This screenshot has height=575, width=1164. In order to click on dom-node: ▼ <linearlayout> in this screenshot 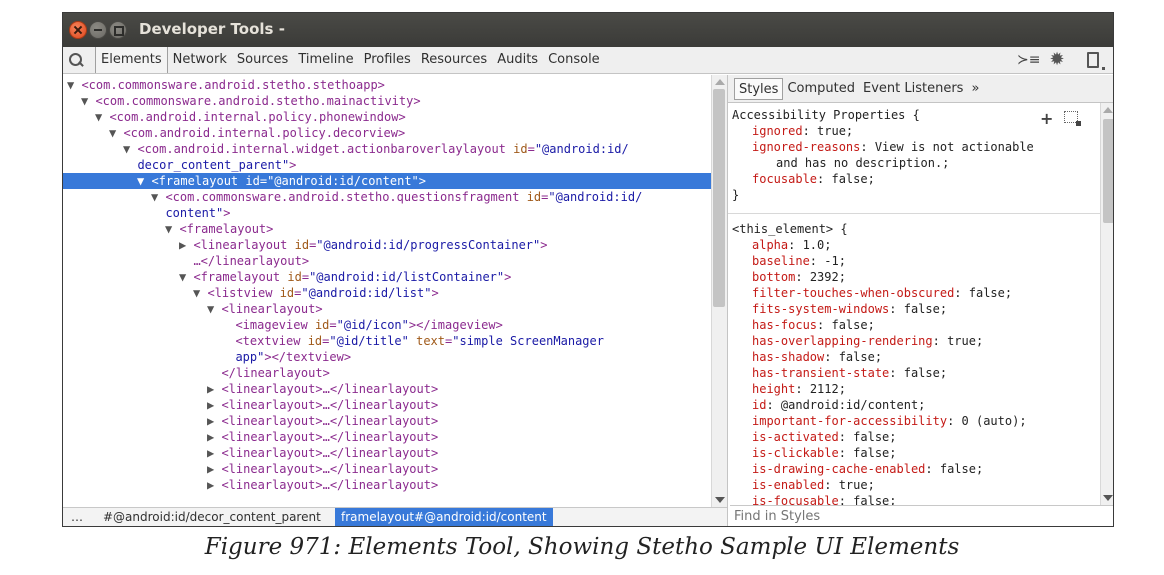, I will do `click(387, 309)`.